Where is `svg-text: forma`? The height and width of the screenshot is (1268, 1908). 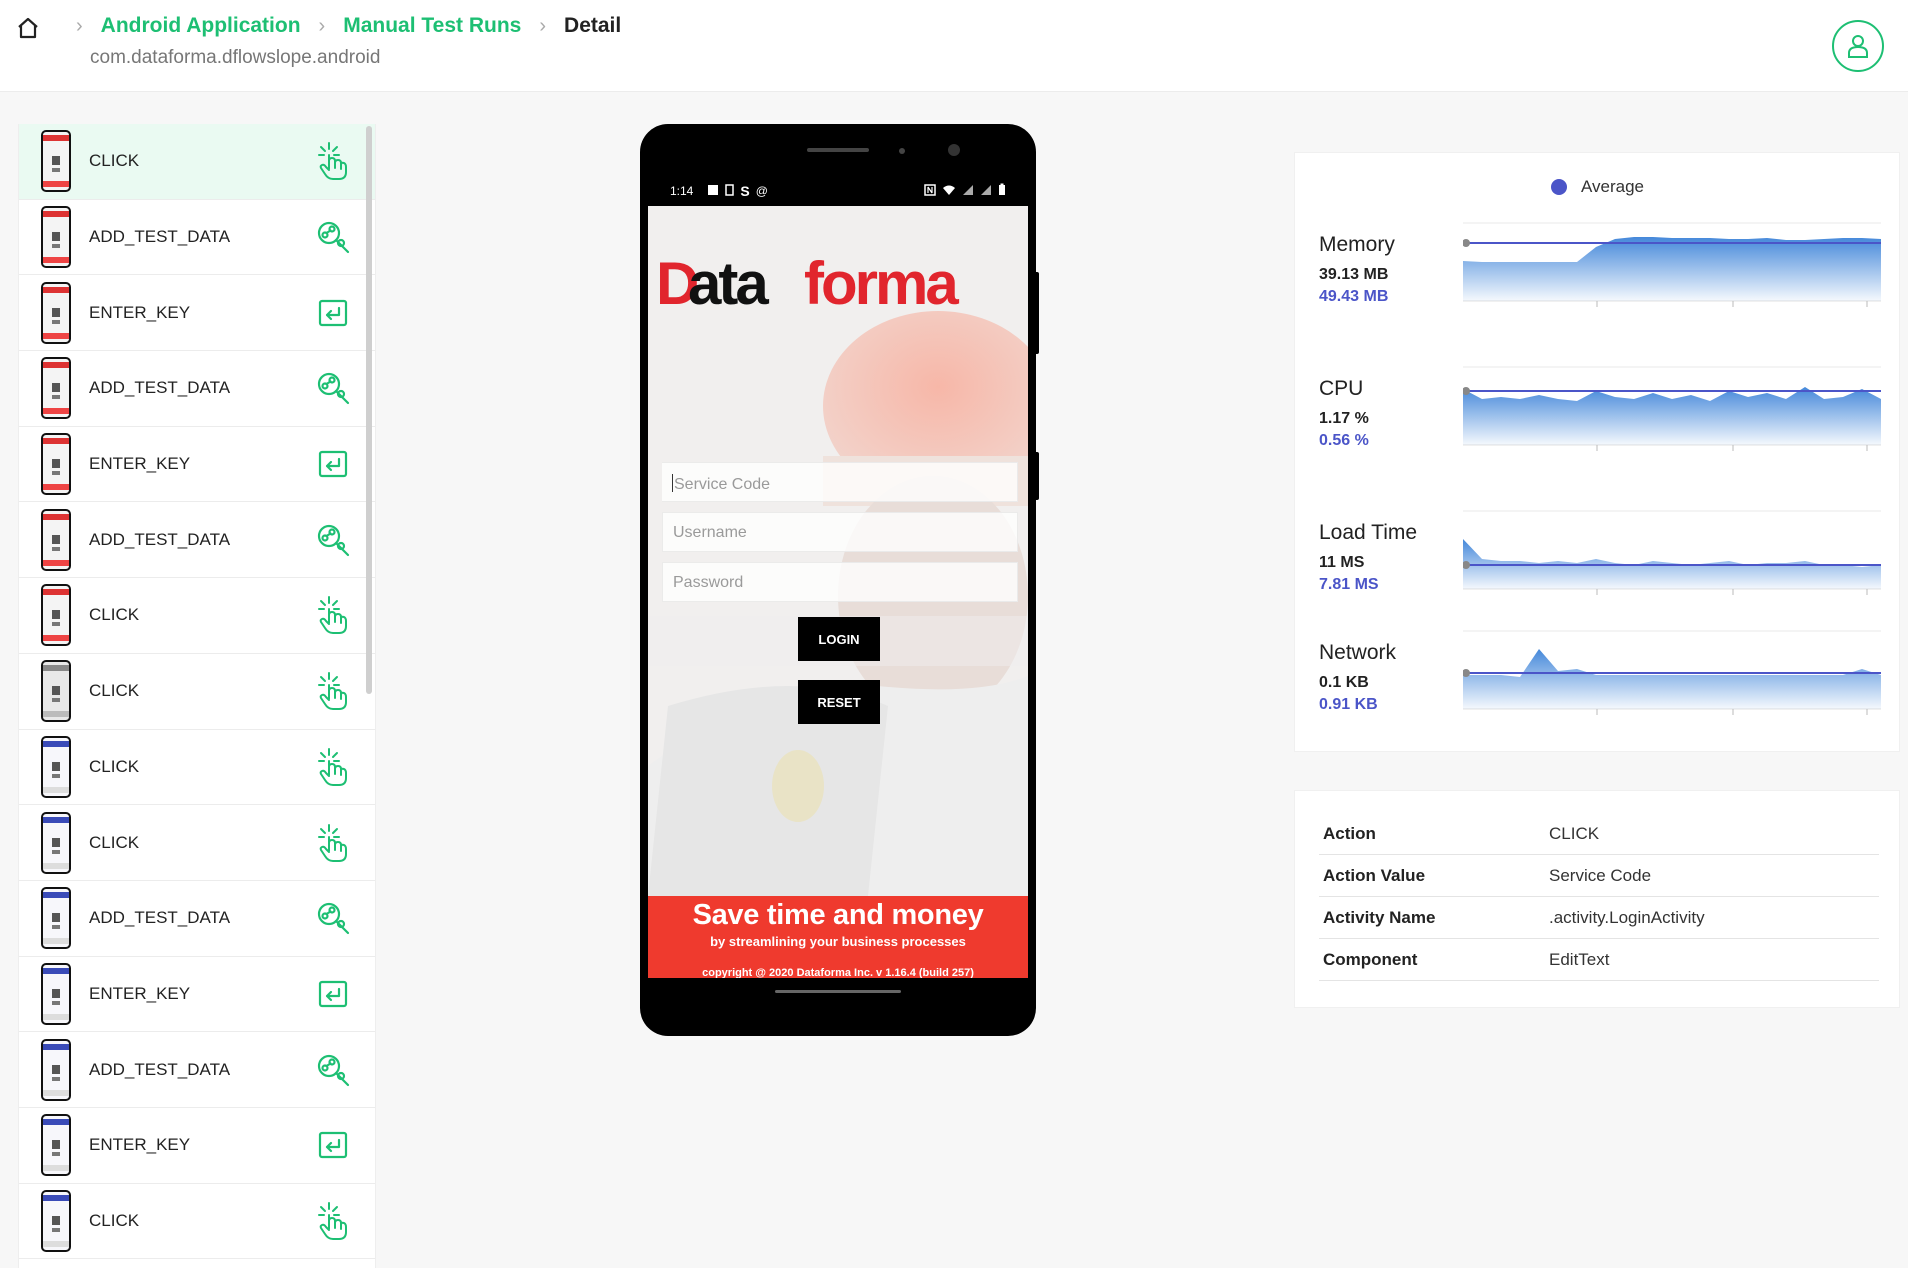
svg-text: forma is located at coordinates (881, 283).